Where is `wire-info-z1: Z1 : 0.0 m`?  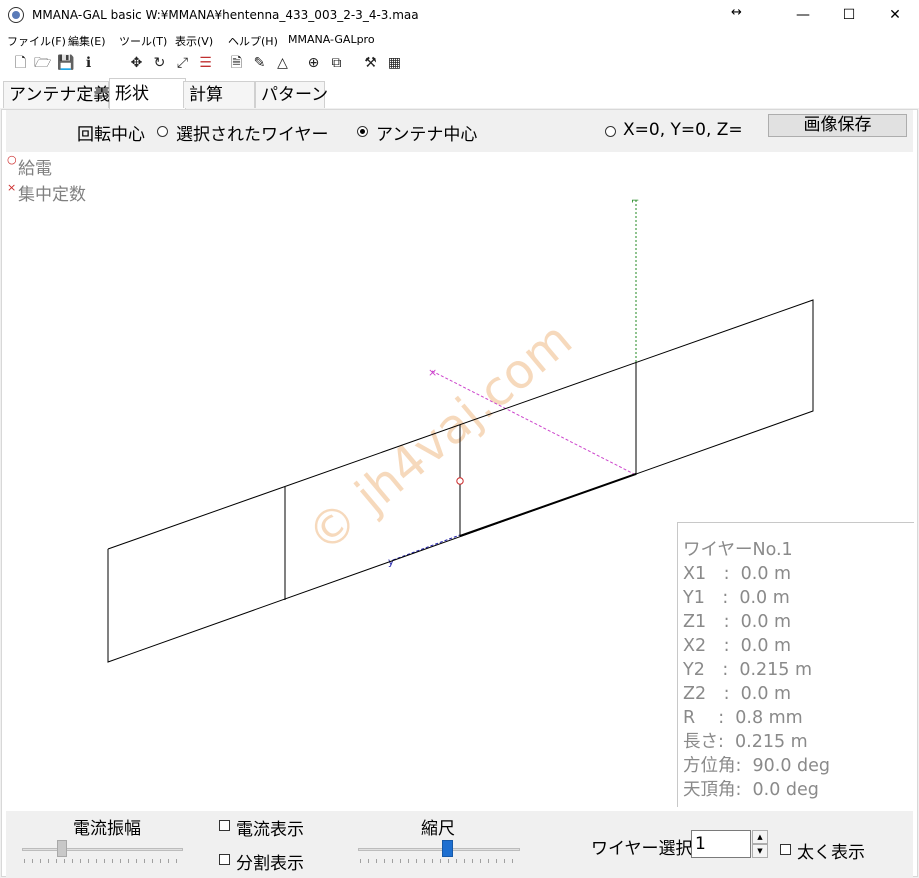 wire-info-z1: Z1 : 0.0 m is located at coordinates (737, 622).